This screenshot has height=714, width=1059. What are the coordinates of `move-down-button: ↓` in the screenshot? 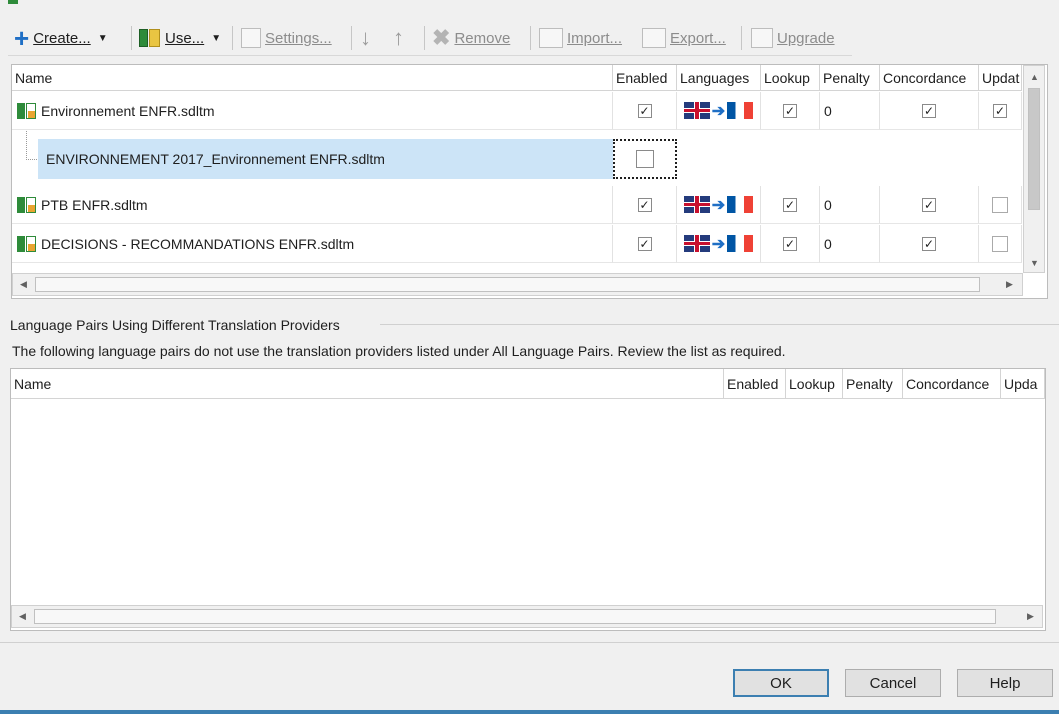 It's located at (365, 38).